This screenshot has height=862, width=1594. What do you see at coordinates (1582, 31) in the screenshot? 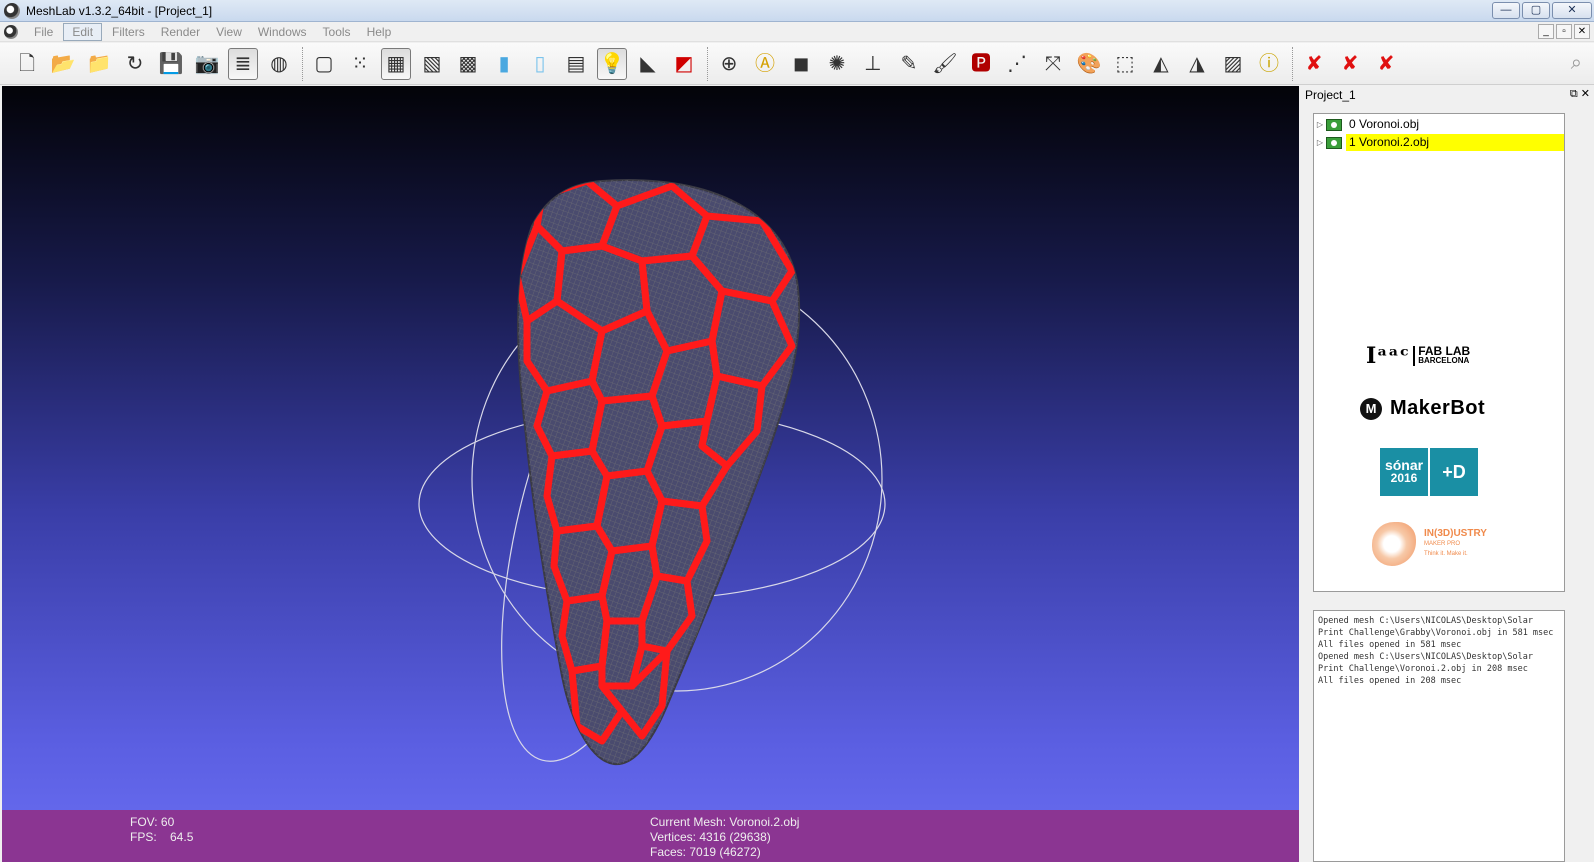
I see `mdi-close-button: ✕` at bounding box center [1582, 31].